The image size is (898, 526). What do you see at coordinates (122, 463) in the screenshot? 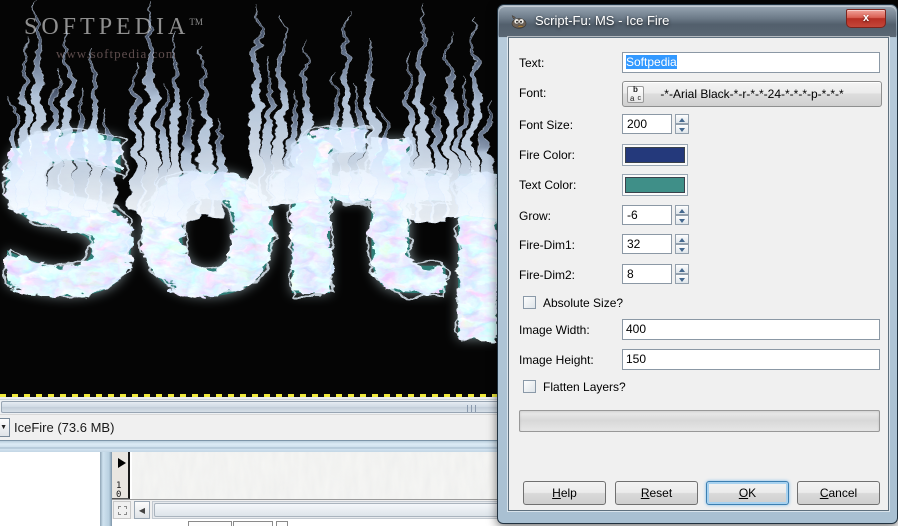
I see `ruler-position-marker-icon` at bounding box center [122, 463].